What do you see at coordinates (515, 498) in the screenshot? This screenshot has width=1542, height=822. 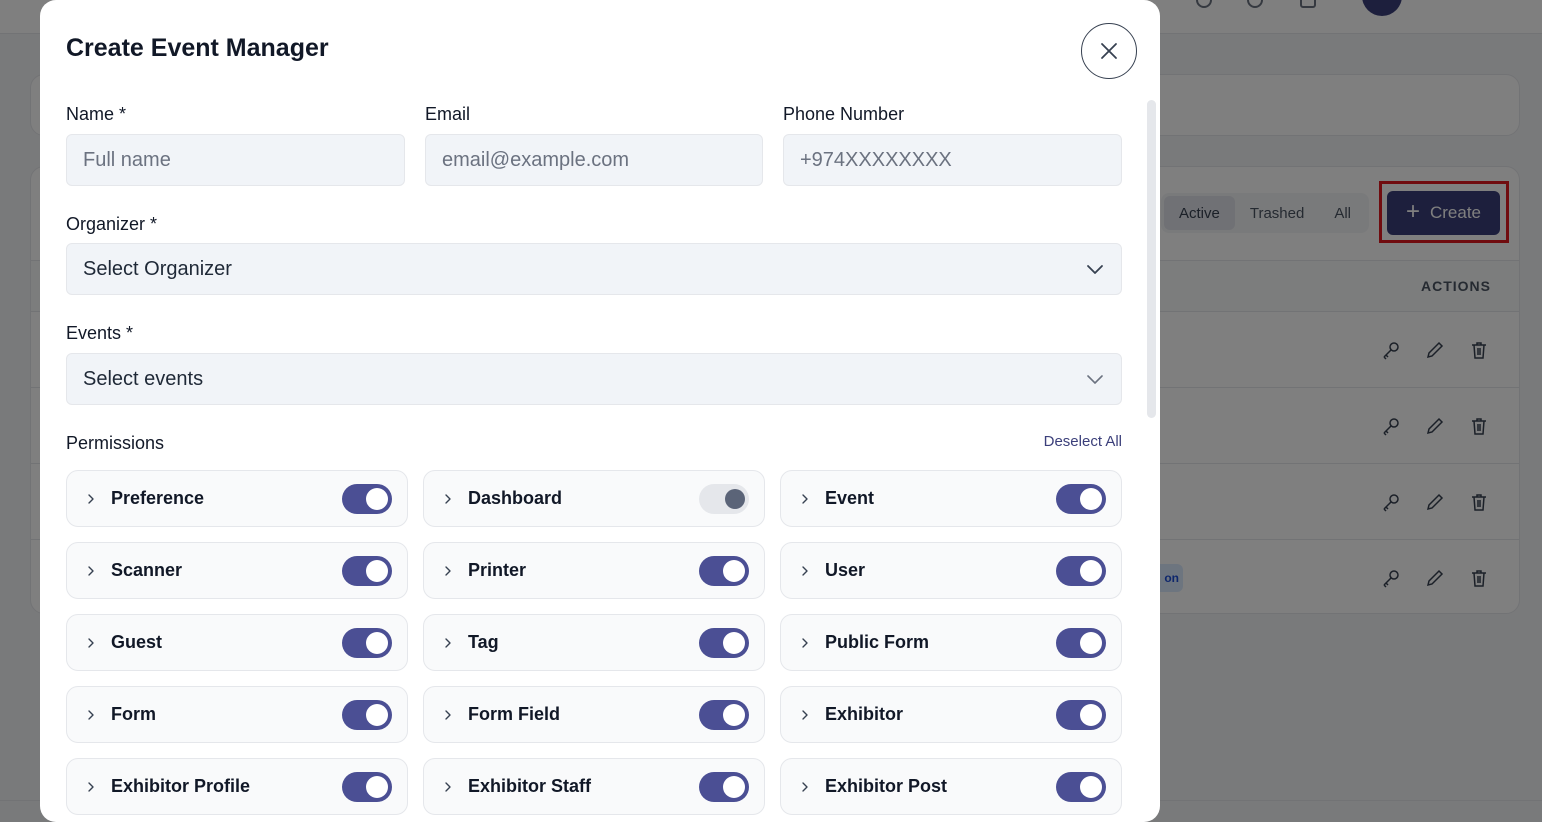 I see `permission-label: Dashboard` at bounding box center [515, 498].